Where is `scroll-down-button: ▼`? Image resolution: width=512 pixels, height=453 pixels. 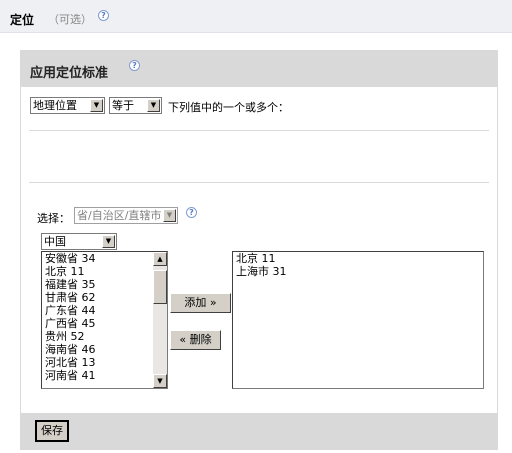 scroll-down-button: ▼ is located at coordinates (160, 381).